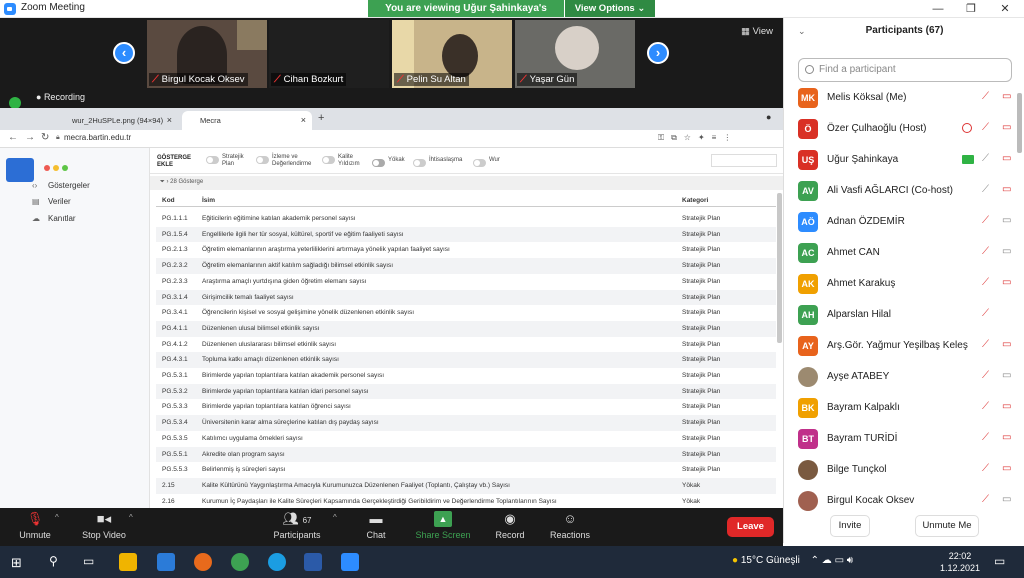  I want to click on participant-row: UŞ Uğur Şahinkaya ⟋ ▭, so click(908, 165).